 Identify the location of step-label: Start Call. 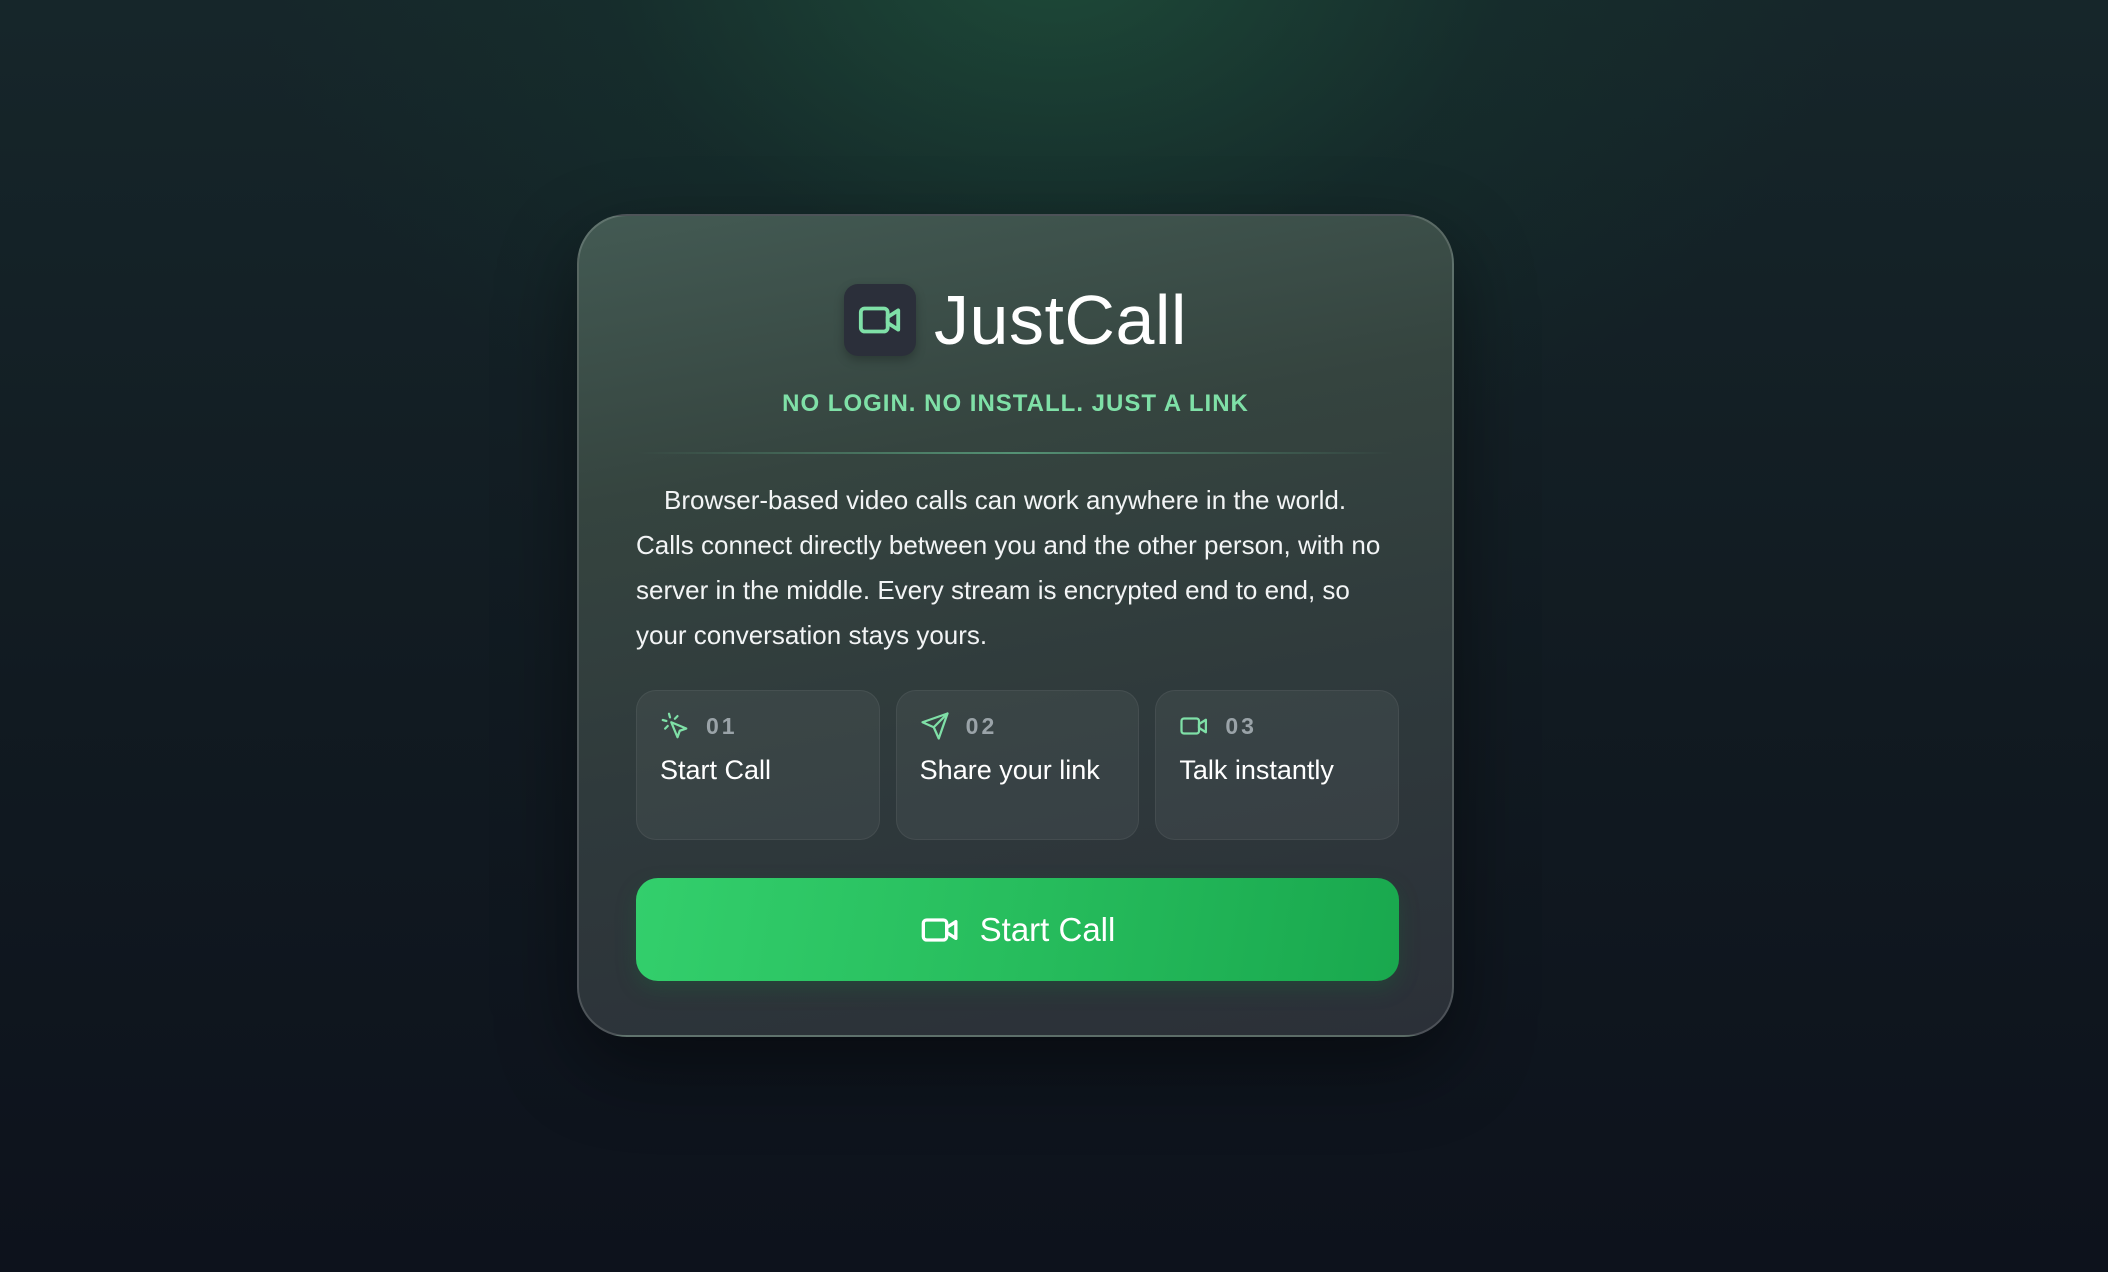
(716, 770).